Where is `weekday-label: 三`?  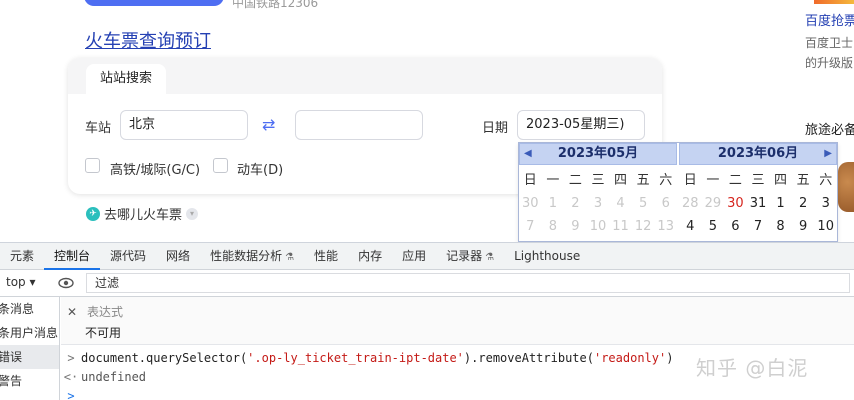 weekday-label: 三 is located at coordinates (598, 180).